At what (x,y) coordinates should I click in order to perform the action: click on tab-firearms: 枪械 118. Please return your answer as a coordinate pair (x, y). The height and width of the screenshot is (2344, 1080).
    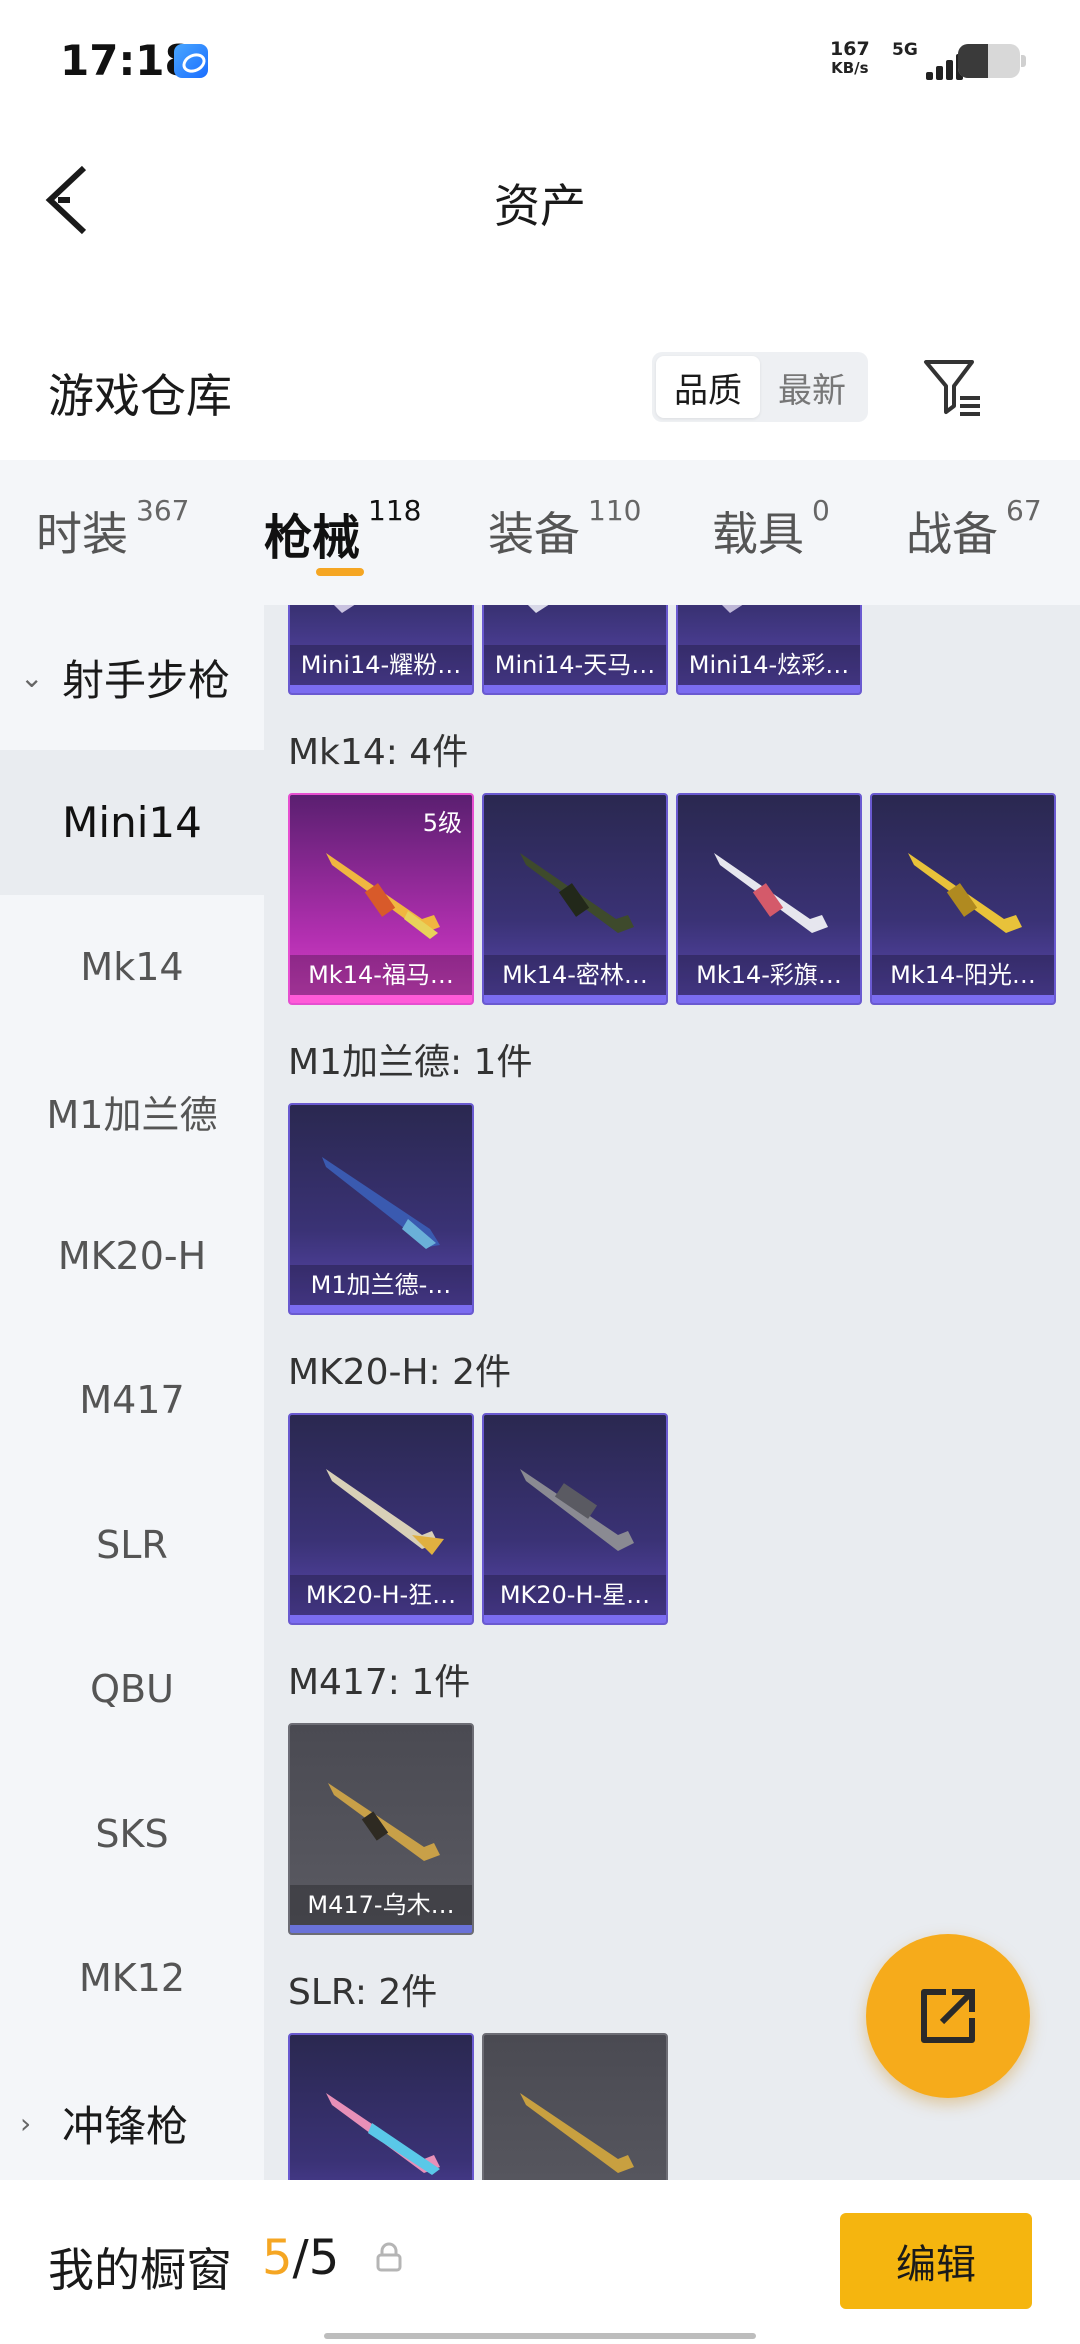
    Looking at the image, I should click on (342, 531).